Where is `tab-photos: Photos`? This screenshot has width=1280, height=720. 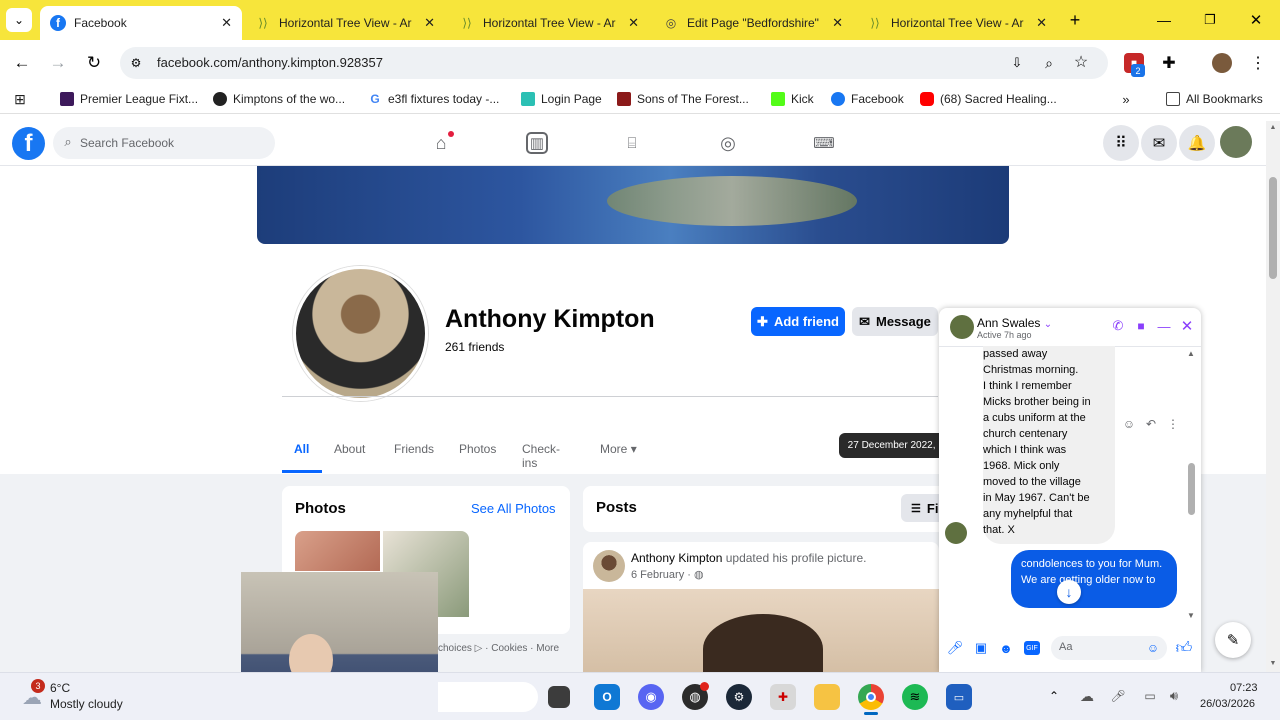
tab-photos: Photos is located at coordinates (477, 449).